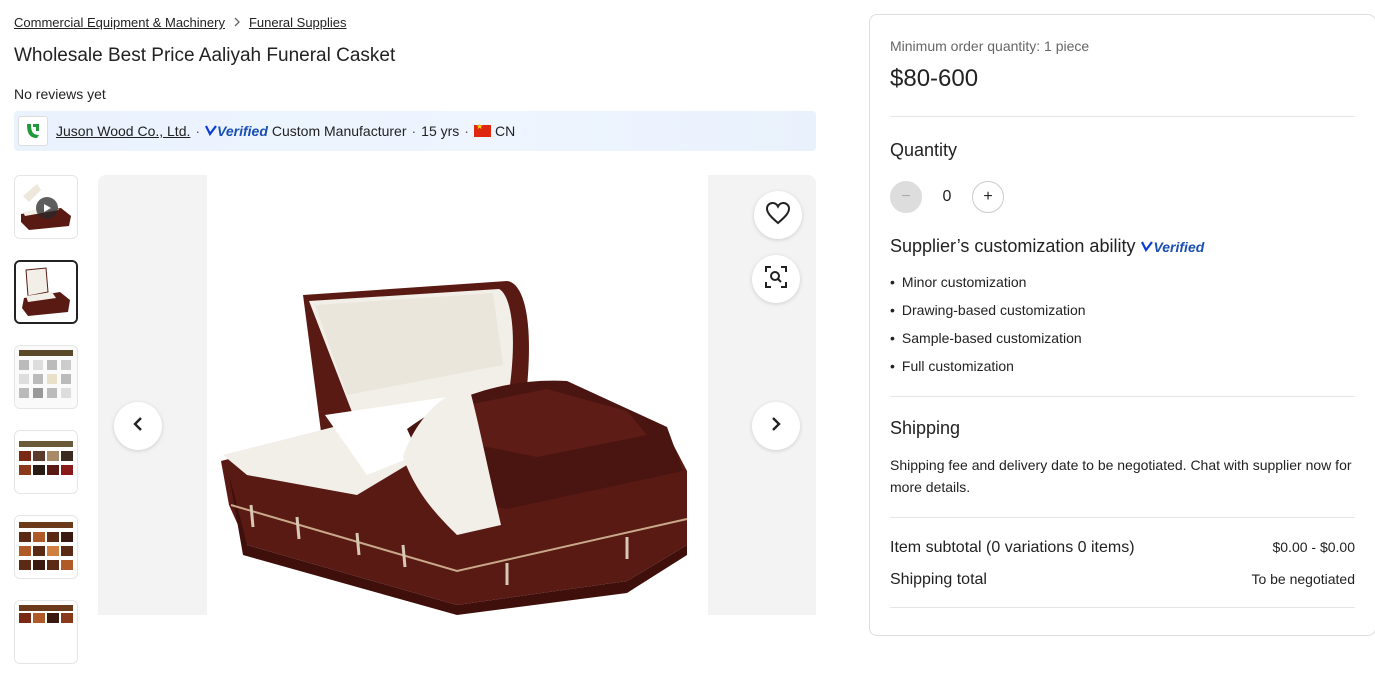 This screenshot has height=685, width=1375. Describe the element at coordinates (440, 131) in the screenshot. I see `supplier-years: 15 yrs` at that location.